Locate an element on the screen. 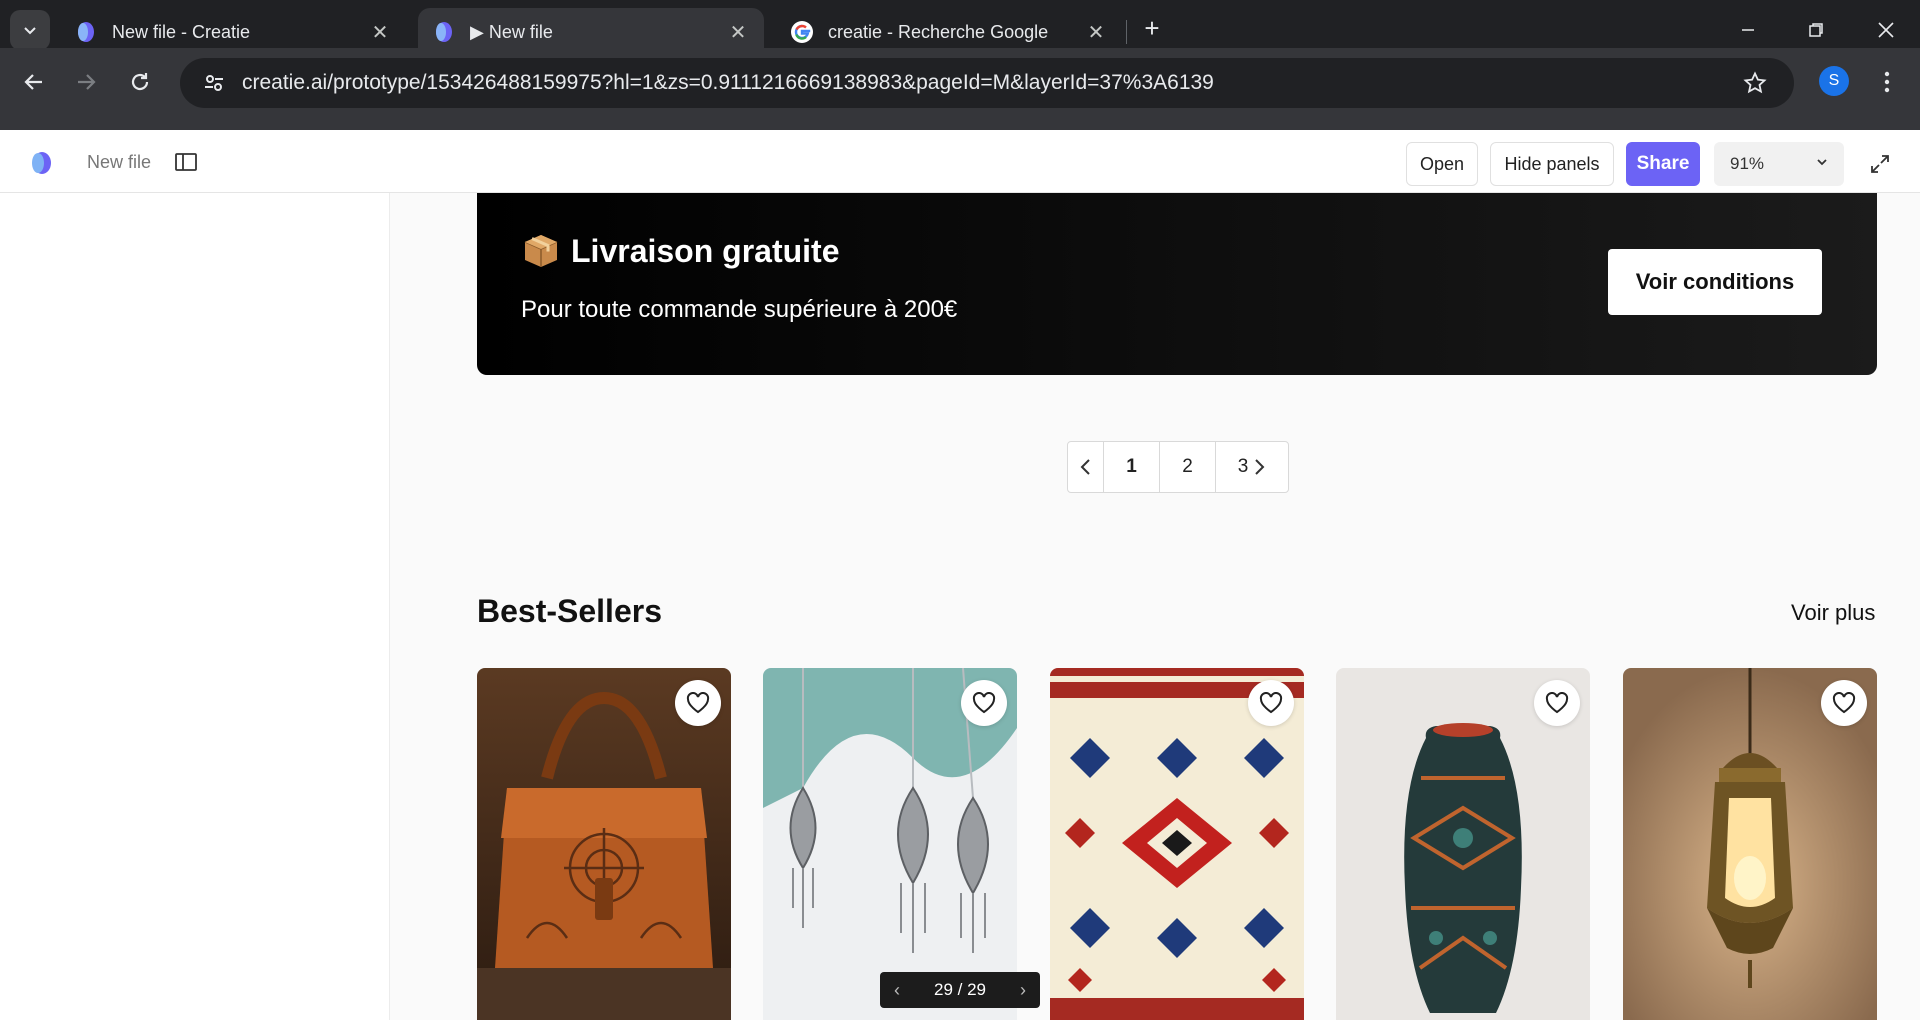  promo-title: Livraison gratuite is located at coordinates (680, 251).